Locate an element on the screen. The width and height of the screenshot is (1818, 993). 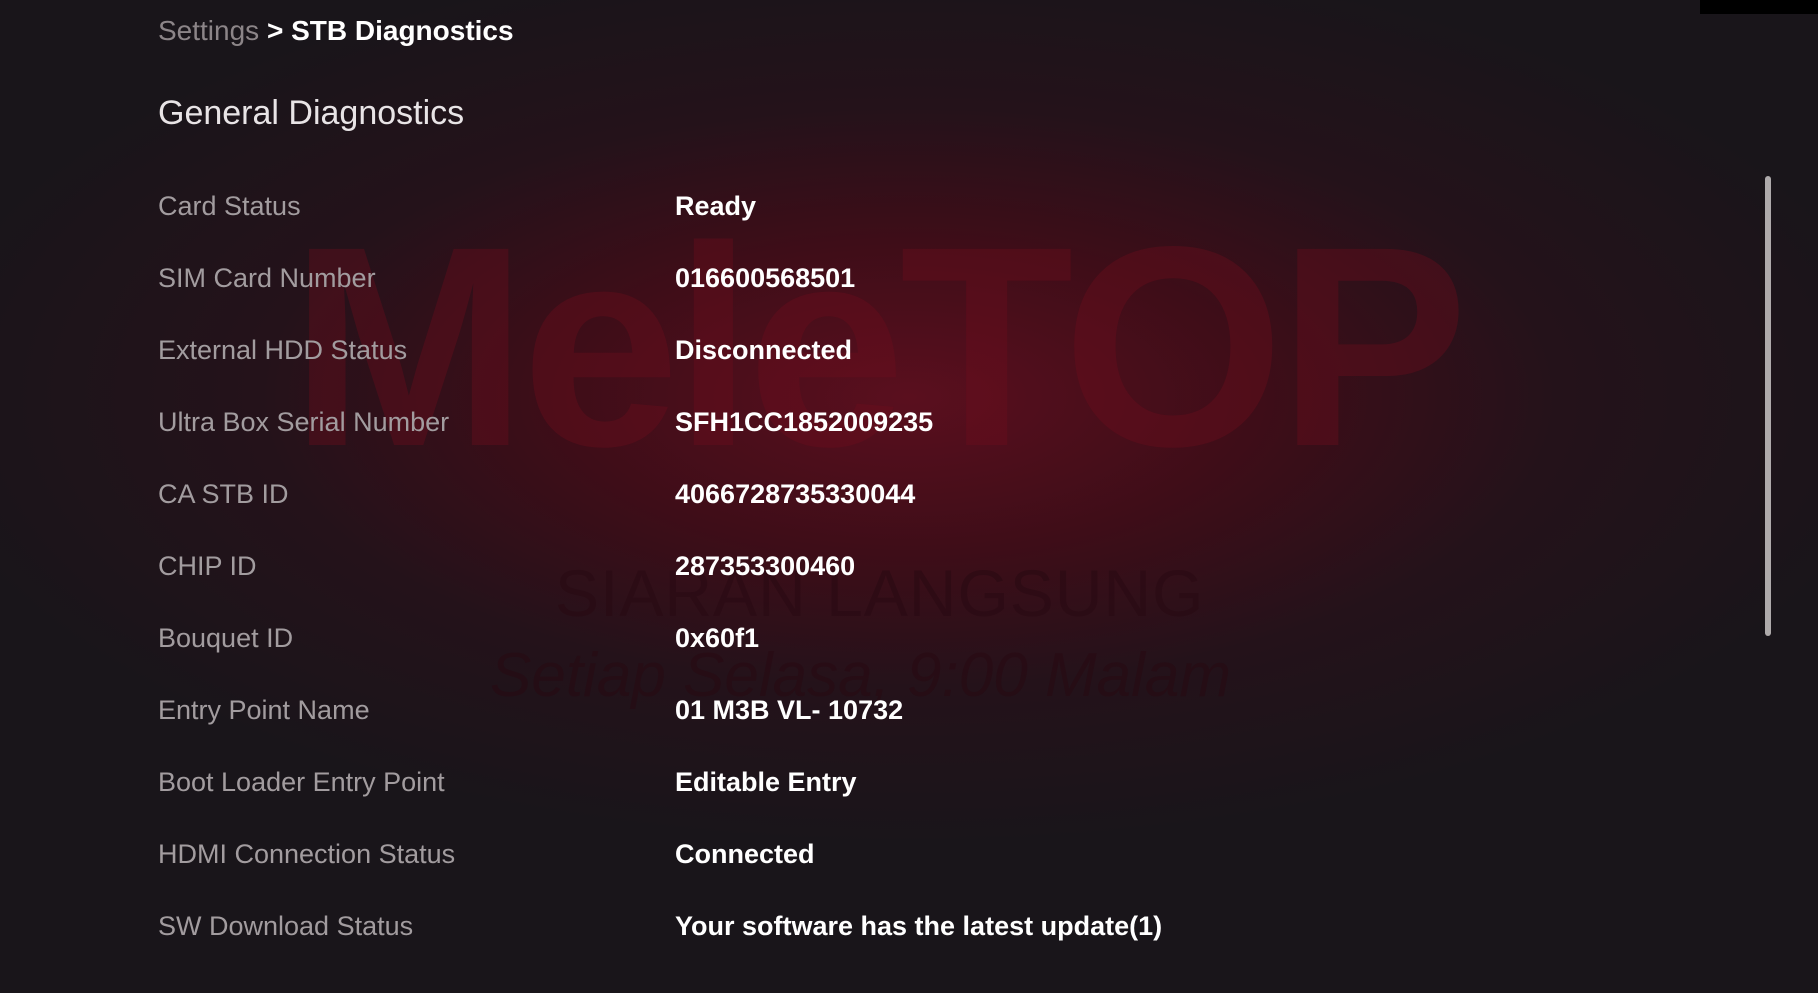
diagnostic-row: SIM Card Number 016600568501 is located at coordinates (908, 278).